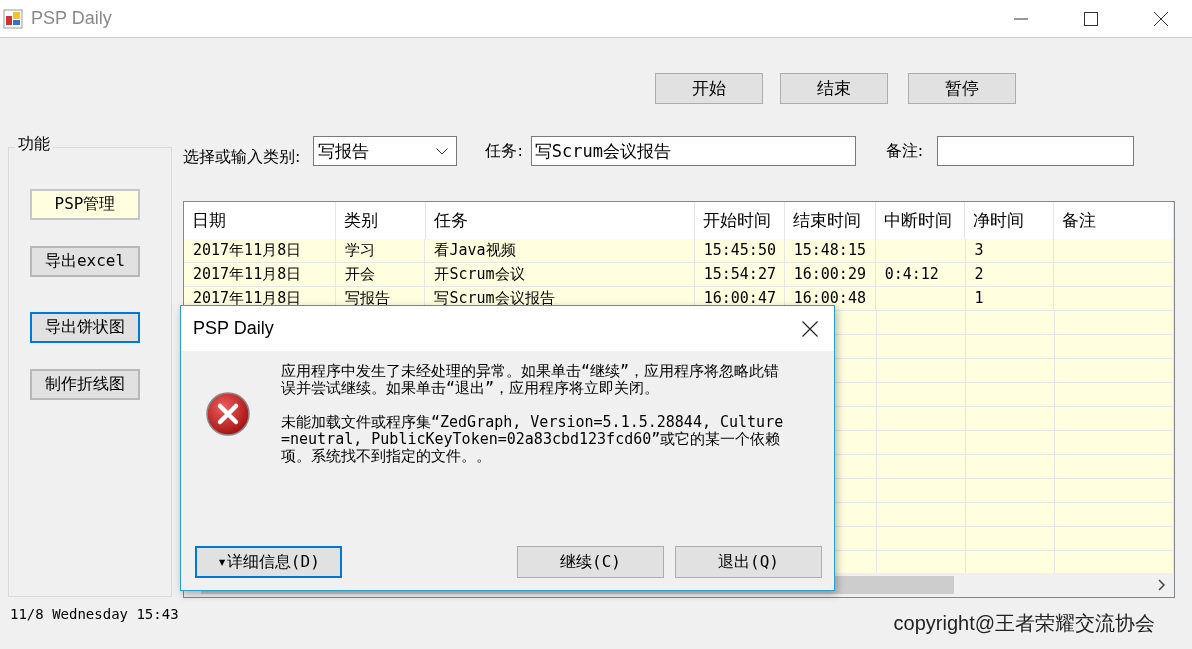 This screenshot has height=649, width=1192. Describe the element at coordinates (1024, 623) in the screenshot. I see `copyright-text: copyright@王者荣耀交流协会` at that location.